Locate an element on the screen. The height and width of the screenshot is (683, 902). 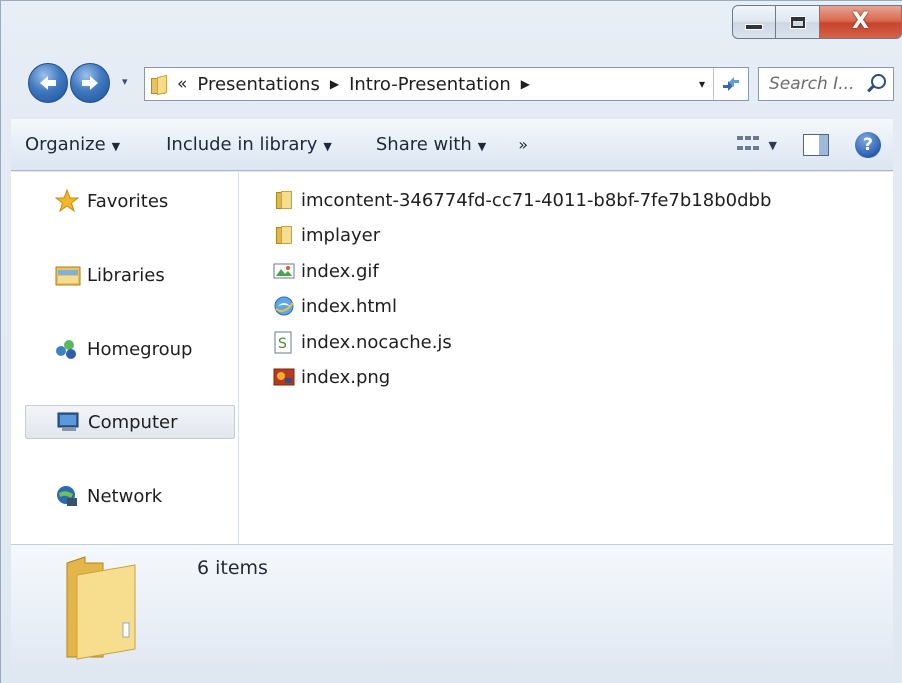
file-name: index.html is located at coordinates (349, 306).